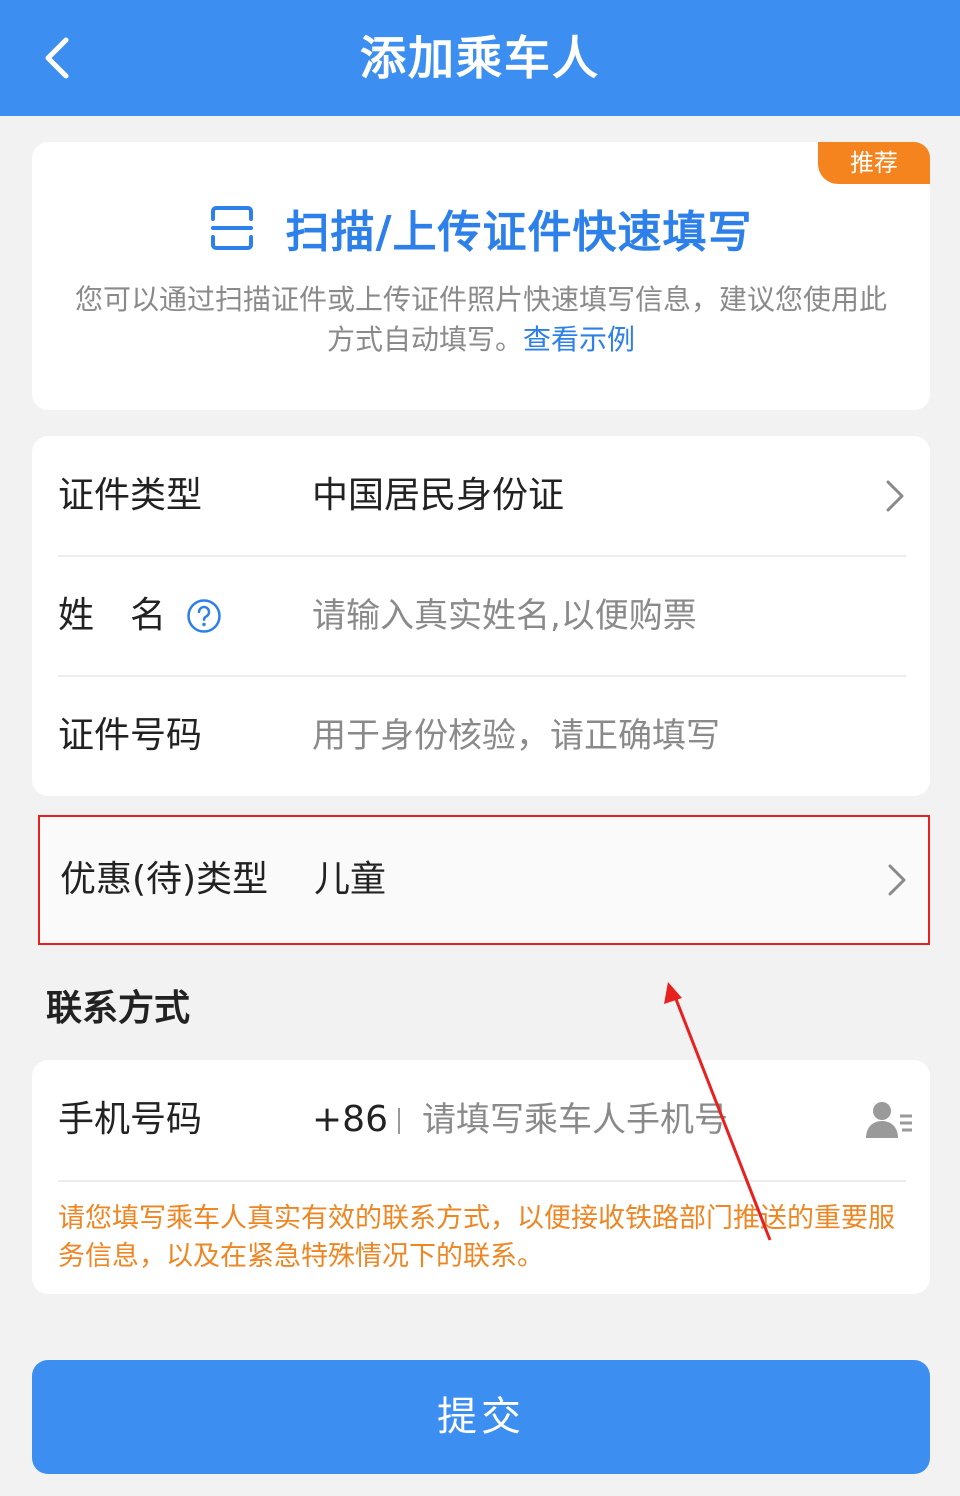 This screenshot has height=1496, width=960. What do you see at coordinates (519, 232) in the screenshot?
I see `scan-upload-title: 扫描/上传证件快速填写` at bounding box center [519, 232].